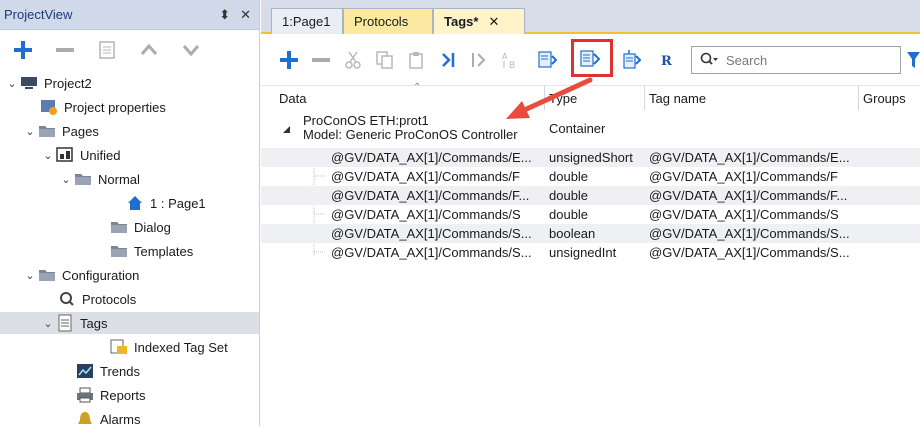 This screenshot has width=920, height=430. Describe the element at coordinates (111, 395) in the screenshot. I see `tree-item-reports: Reports` at that location.